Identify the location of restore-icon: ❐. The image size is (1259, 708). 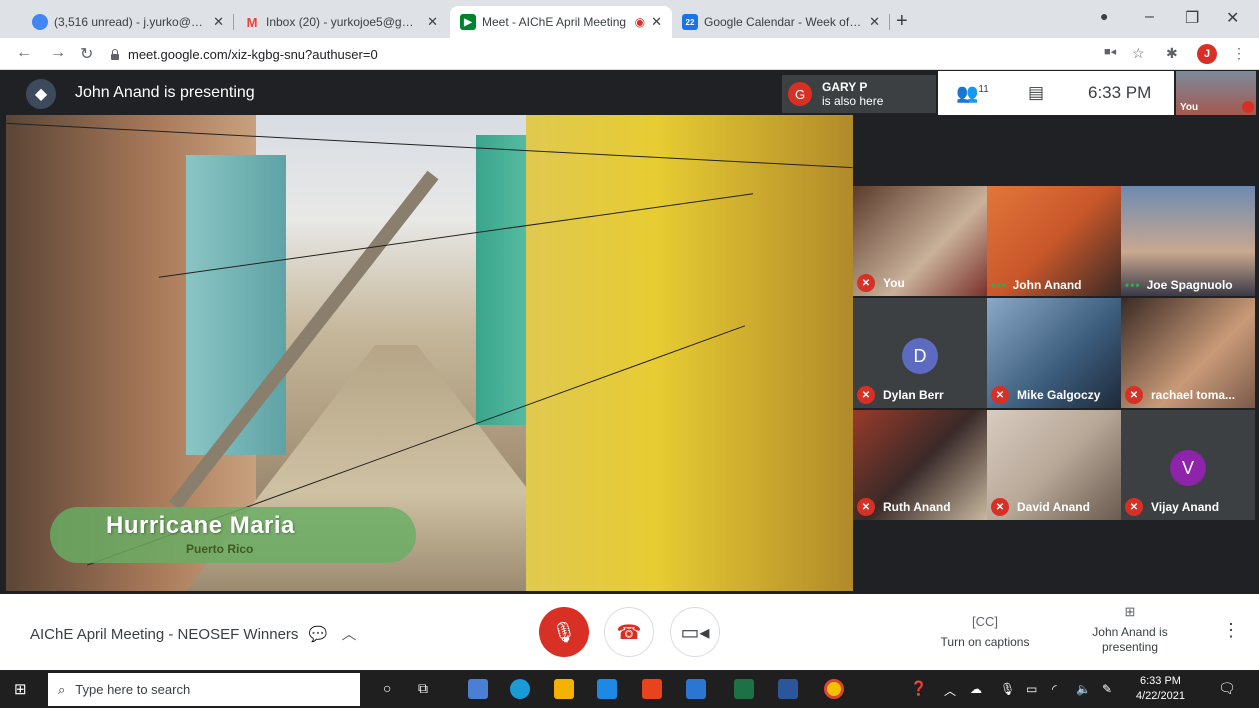
(1192, 18).